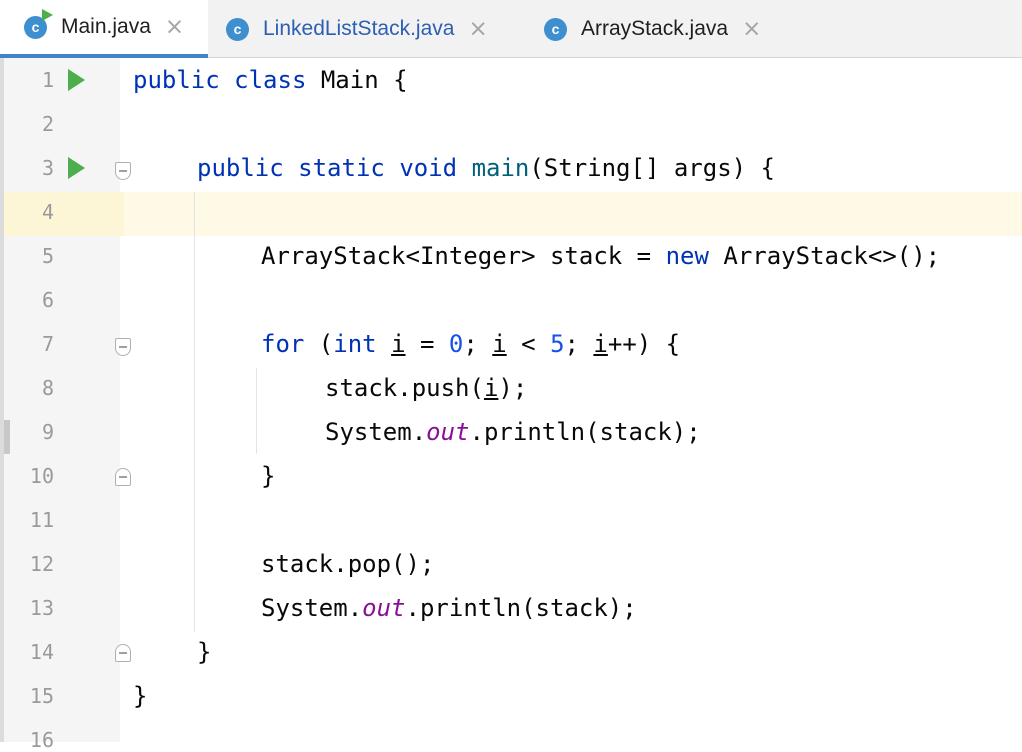 This screenshot has width=1022, height=752. Describe the element at coordinates (47, 388) in the screenshot. I see `line-number: 8` at that location.